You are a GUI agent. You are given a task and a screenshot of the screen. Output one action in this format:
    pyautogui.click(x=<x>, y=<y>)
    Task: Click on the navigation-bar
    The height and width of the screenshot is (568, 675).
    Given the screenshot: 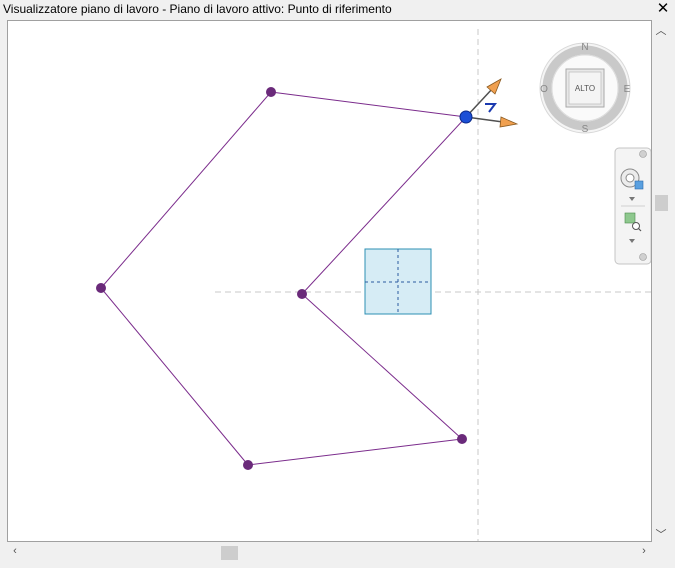 What is the action you would take?
    pyautogui.click(x=632, y=206)
    